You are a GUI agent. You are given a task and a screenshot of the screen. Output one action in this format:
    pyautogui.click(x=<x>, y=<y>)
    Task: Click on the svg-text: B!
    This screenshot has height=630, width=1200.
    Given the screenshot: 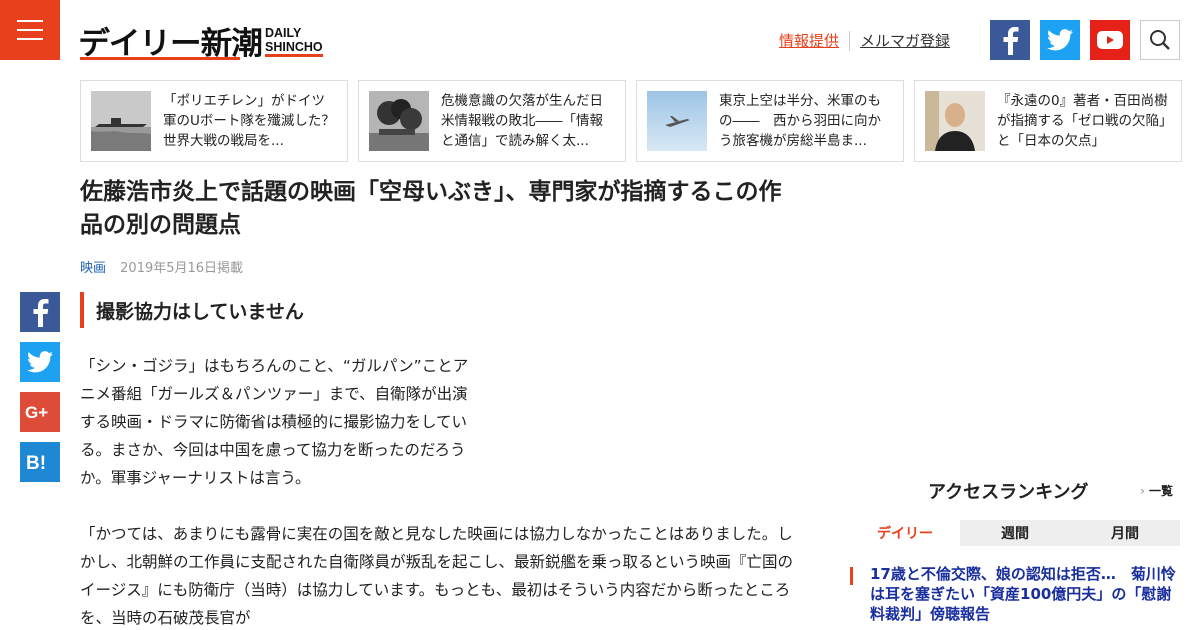 What is the action you would take?
    pyautogui.click(x=36, y=463)
    